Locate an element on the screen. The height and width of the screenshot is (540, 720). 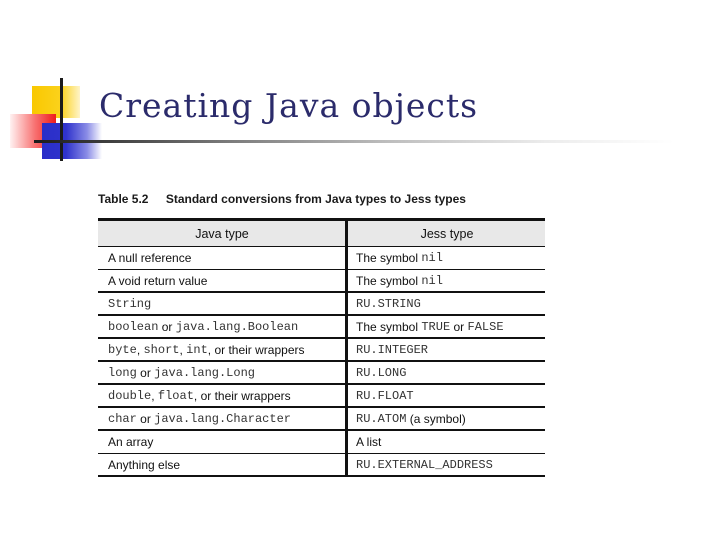
title-underline-decoration is located at coordinates (354, 141).